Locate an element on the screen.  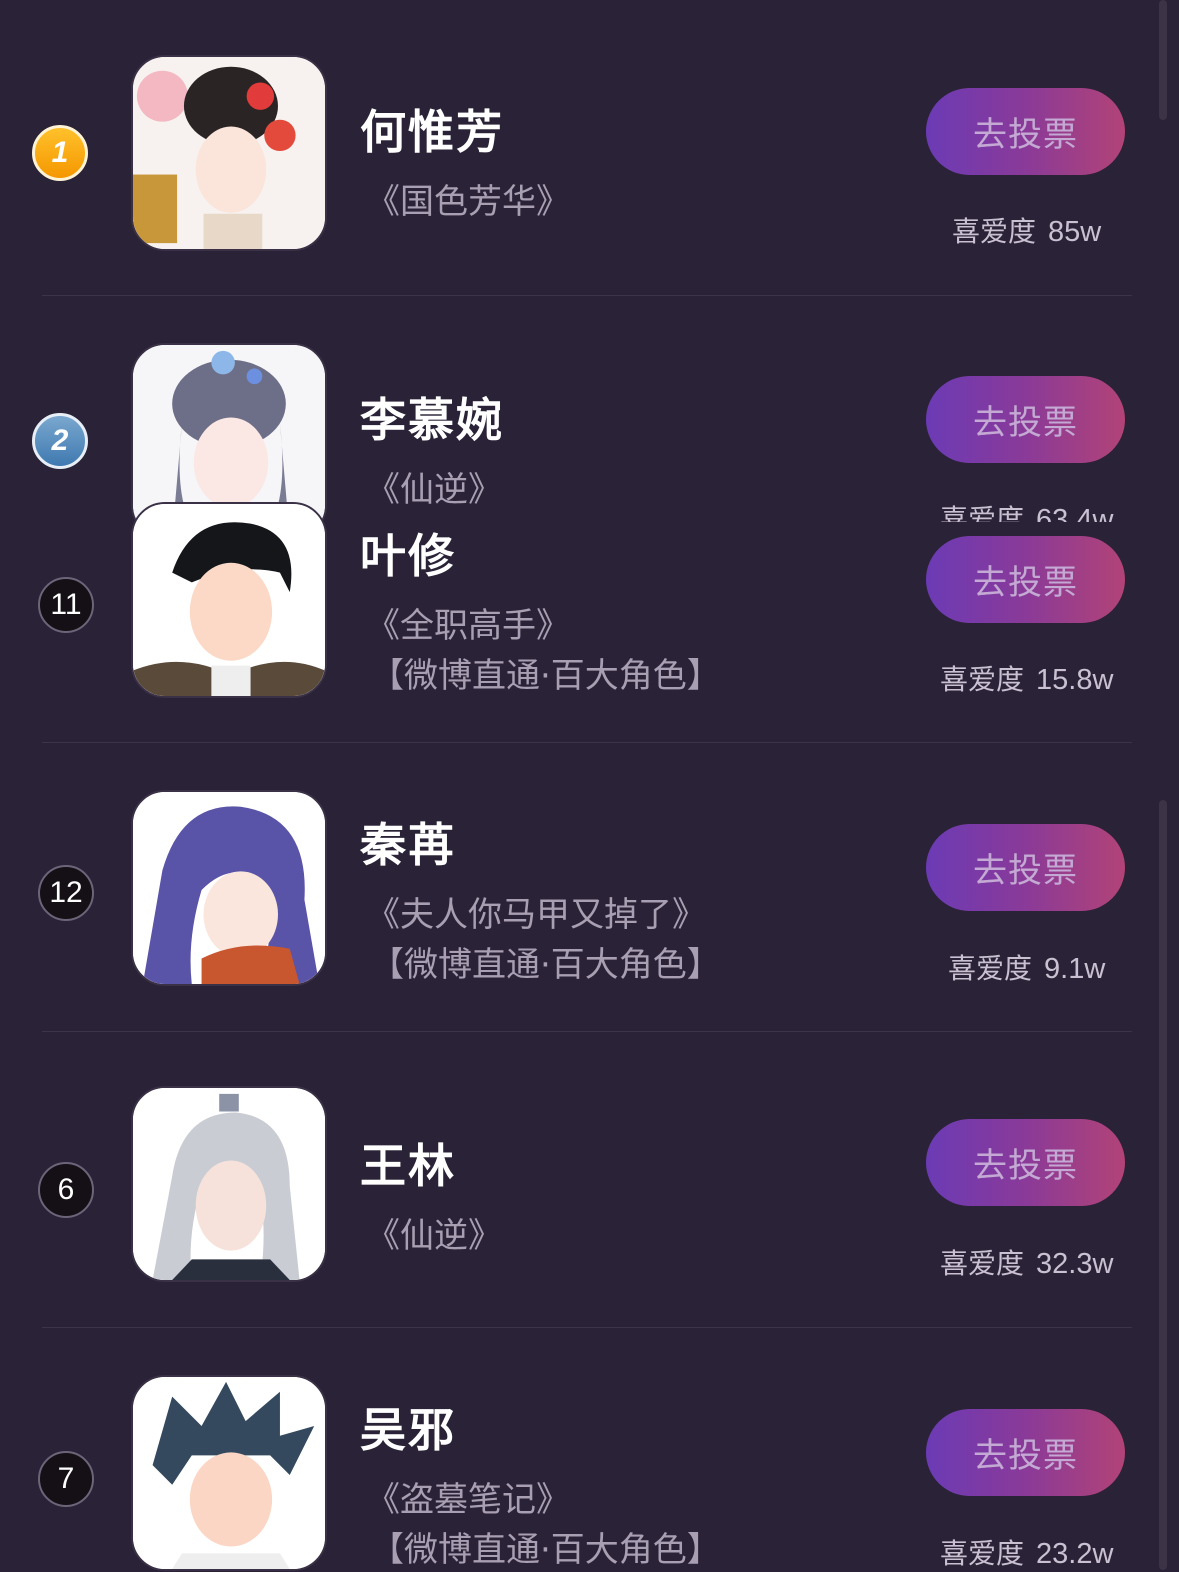
list-item: 2 李慕婉 《仙逆》 去投票 喜爱度 63.4w is located at coordinates (589, 409).